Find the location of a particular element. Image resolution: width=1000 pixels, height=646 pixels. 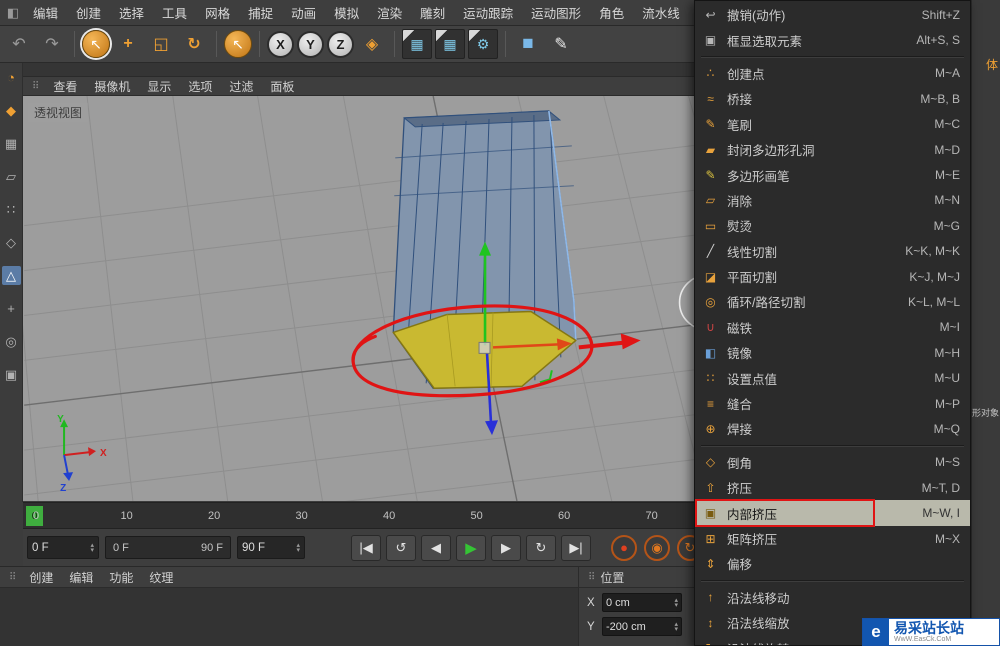

points-mode-icon: ∷ is located at coordinates (11, 209).